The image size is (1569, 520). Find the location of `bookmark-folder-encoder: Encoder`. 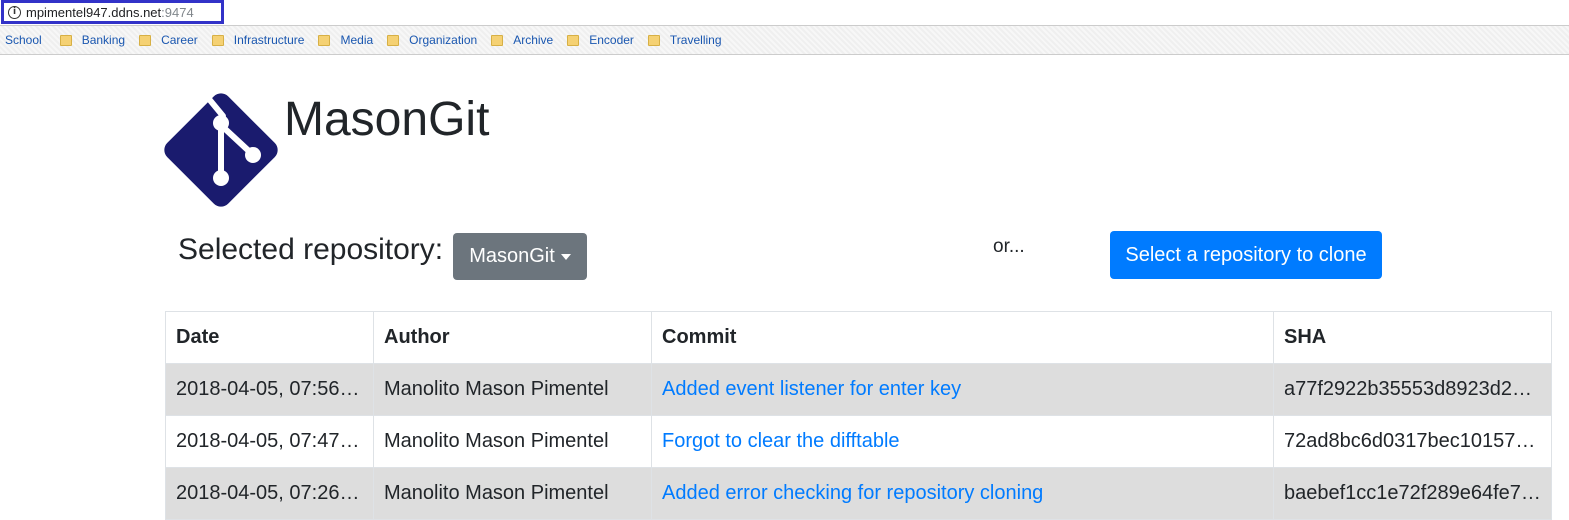

bookmark-folder-encoder: Encoder is located at coordinates (600, 40).